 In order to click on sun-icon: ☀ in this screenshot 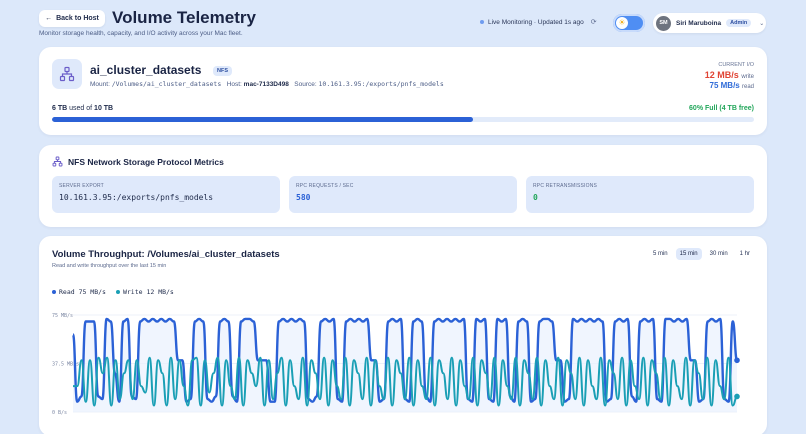, I will do `click(622, 23)`.